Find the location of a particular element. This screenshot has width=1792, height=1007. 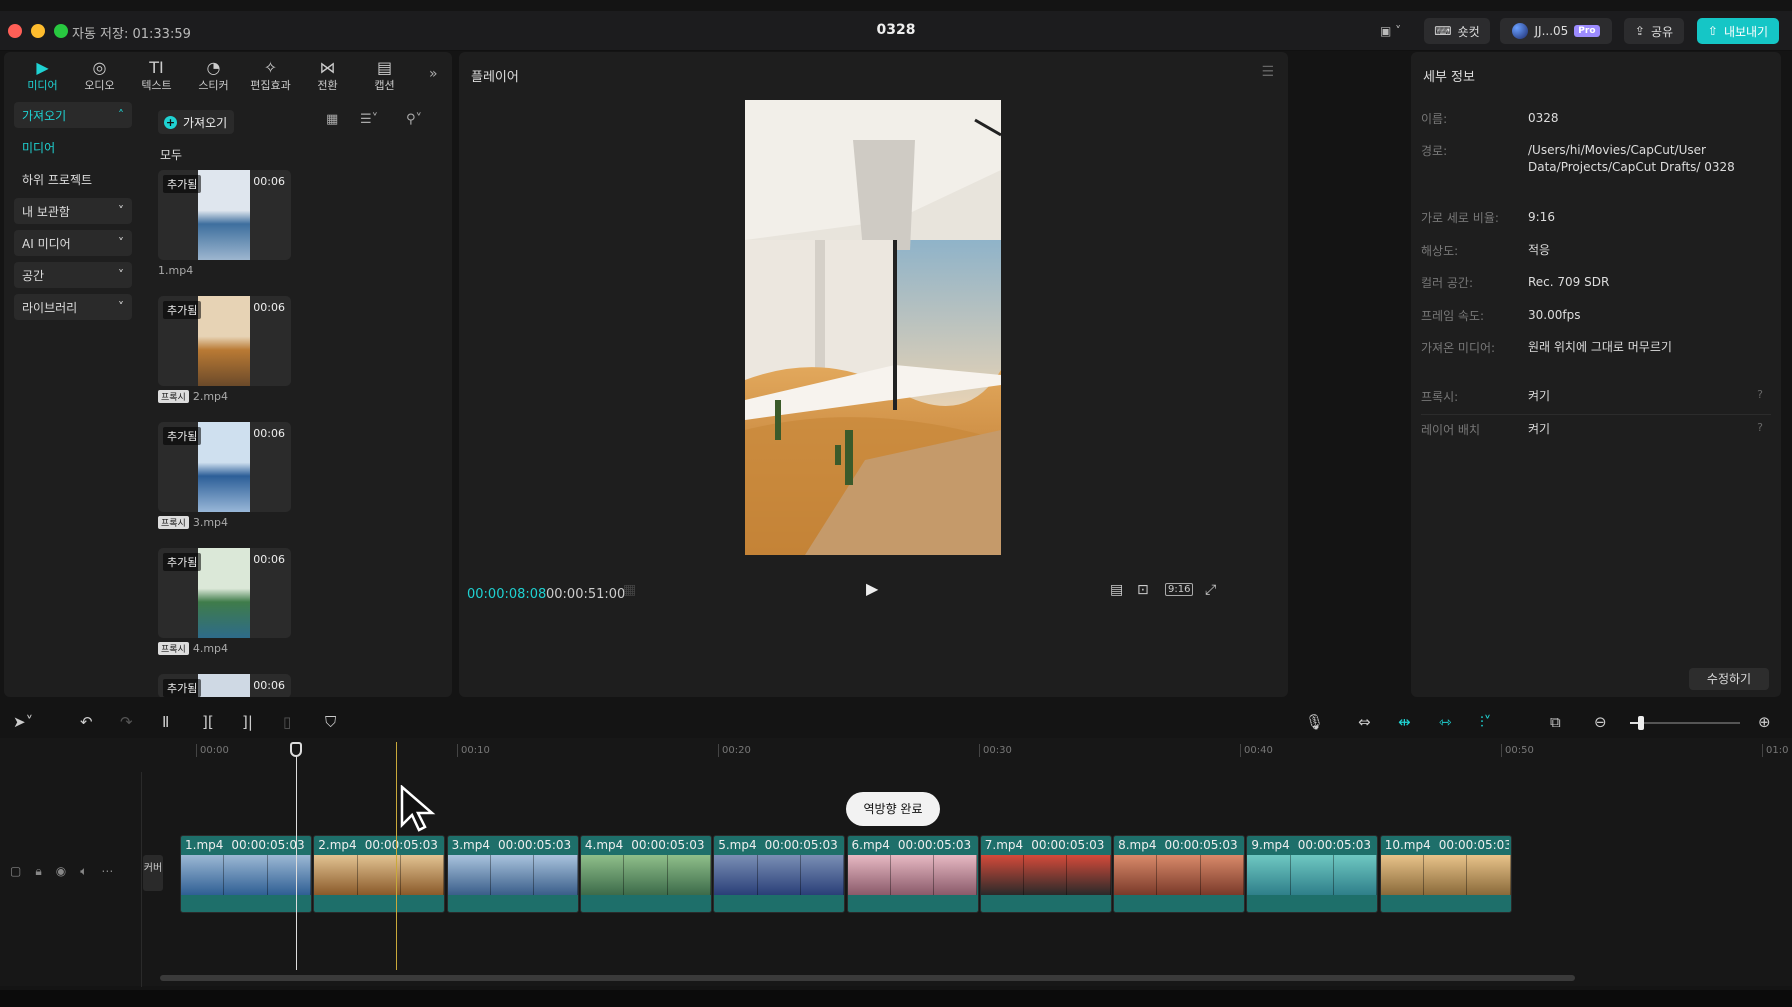

current-time: 00:00:08:08 is located at coordinates (507, 594).